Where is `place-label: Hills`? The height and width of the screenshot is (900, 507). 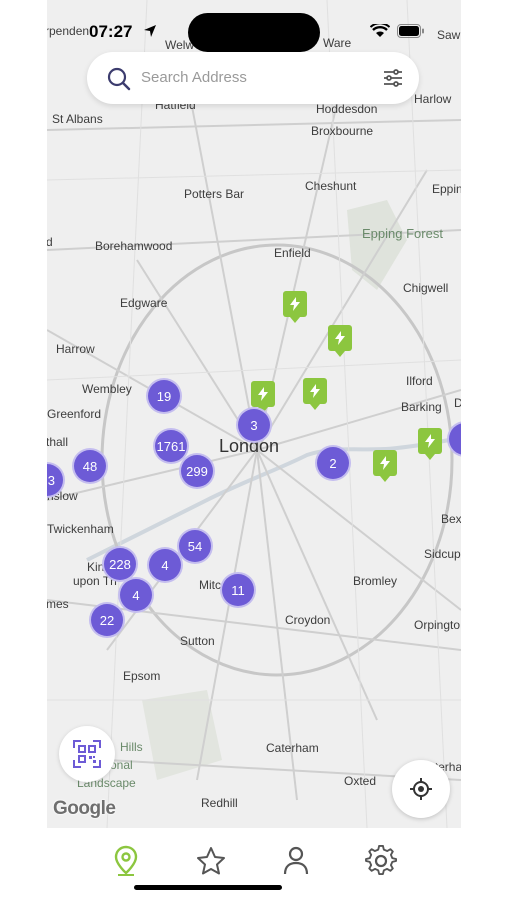 place-label: Hills is located at coordinates (131, 747).